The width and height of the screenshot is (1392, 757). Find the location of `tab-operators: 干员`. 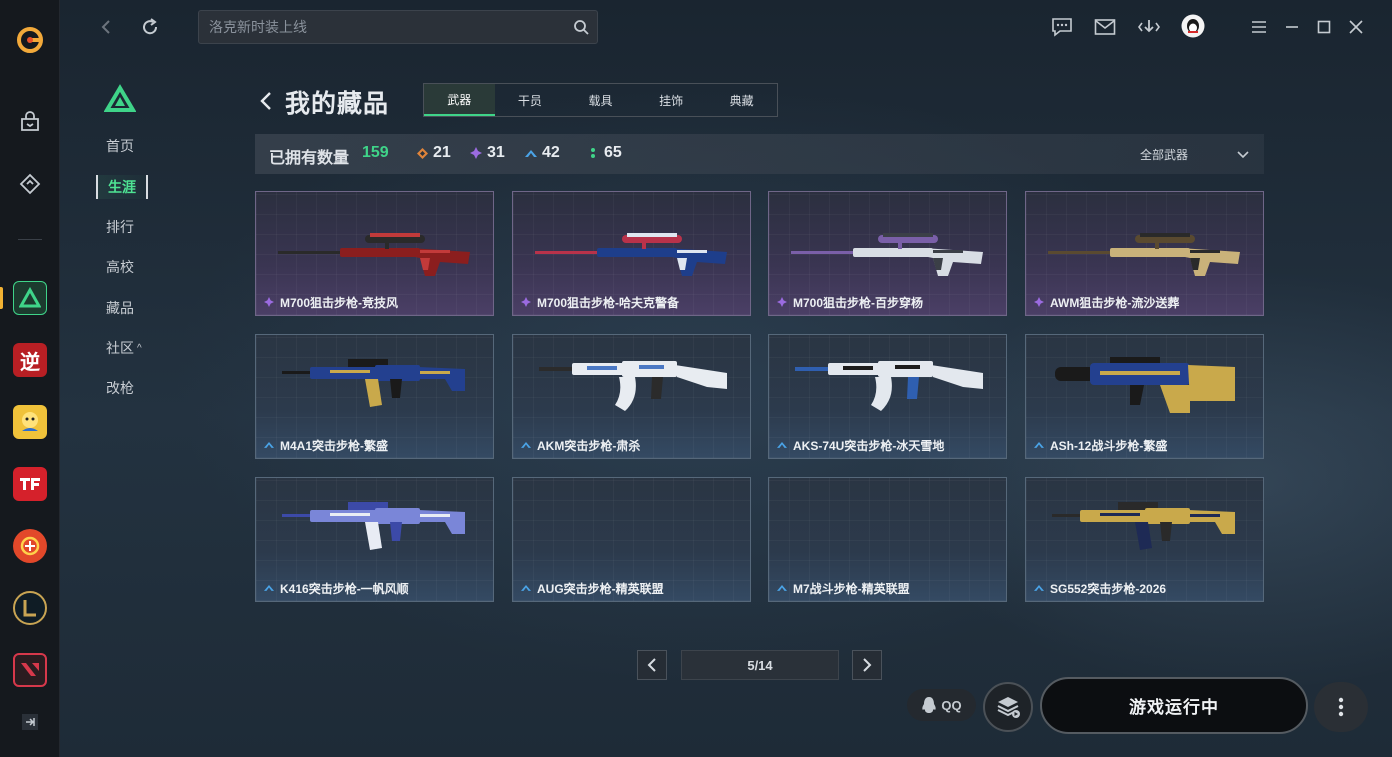

tab-operators: 干员 is located at coordinates (530, 100).